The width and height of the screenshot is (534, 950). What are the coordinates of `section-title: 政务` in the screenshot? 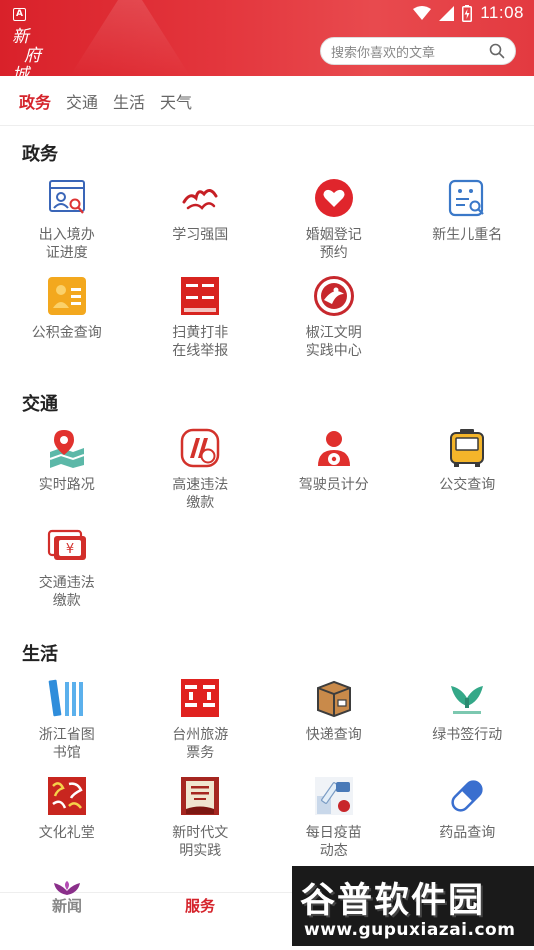 It's located at (40, 154).